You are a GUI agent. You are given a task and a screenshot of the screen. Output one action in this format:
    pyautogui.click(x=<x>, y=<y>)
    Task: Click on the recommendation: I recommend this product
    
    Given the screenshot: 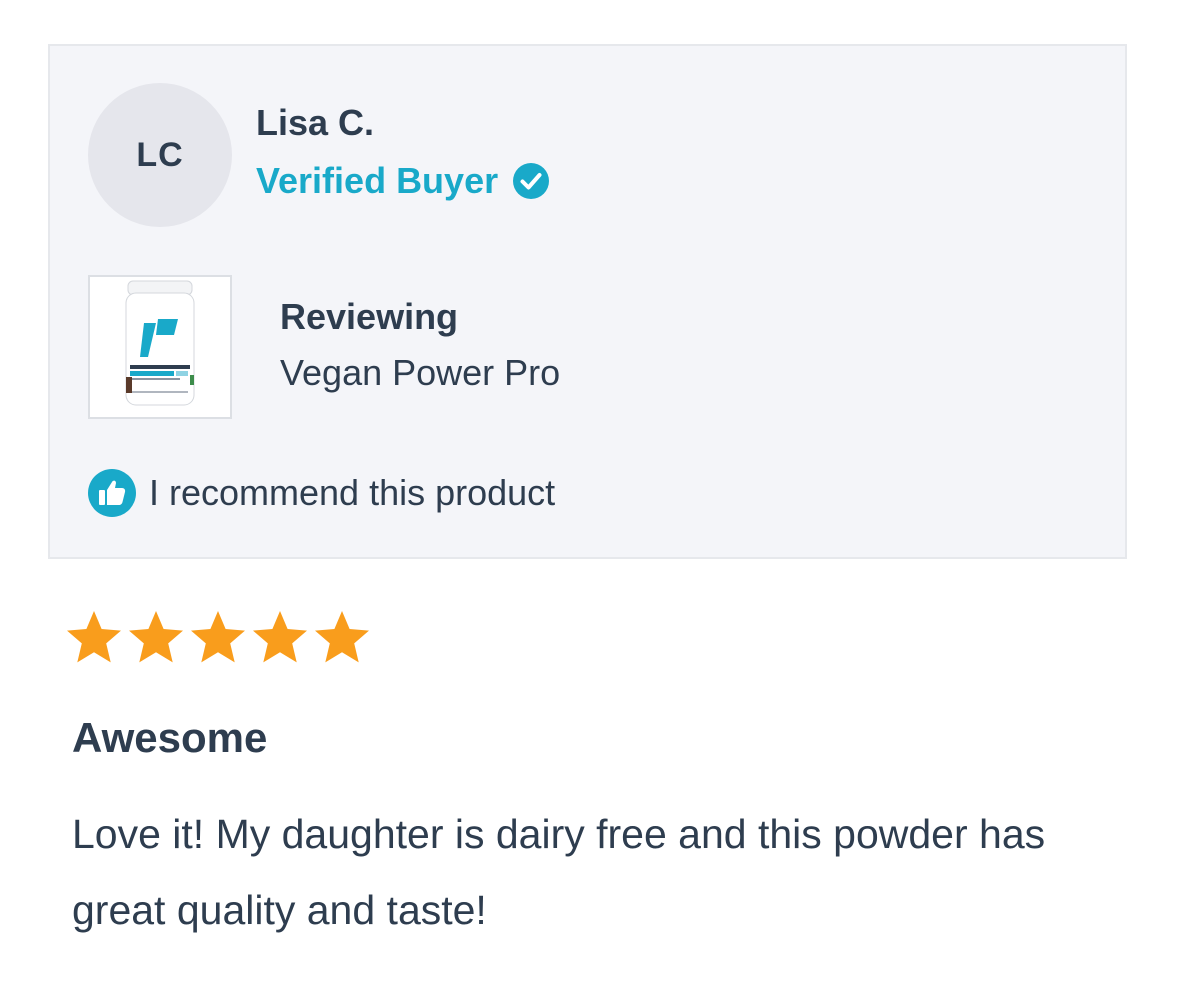 What is the action you would take?
    pyautogui.click(x=321, y=493)
    